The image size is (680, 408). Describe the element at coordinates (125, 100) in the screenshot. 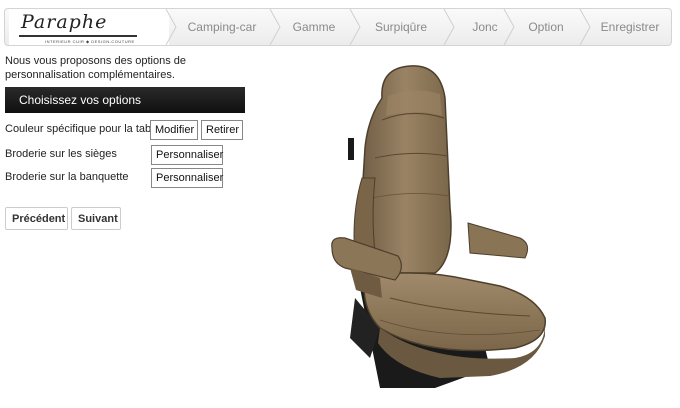

I see `section-header: Choisissez vos options` at that location.